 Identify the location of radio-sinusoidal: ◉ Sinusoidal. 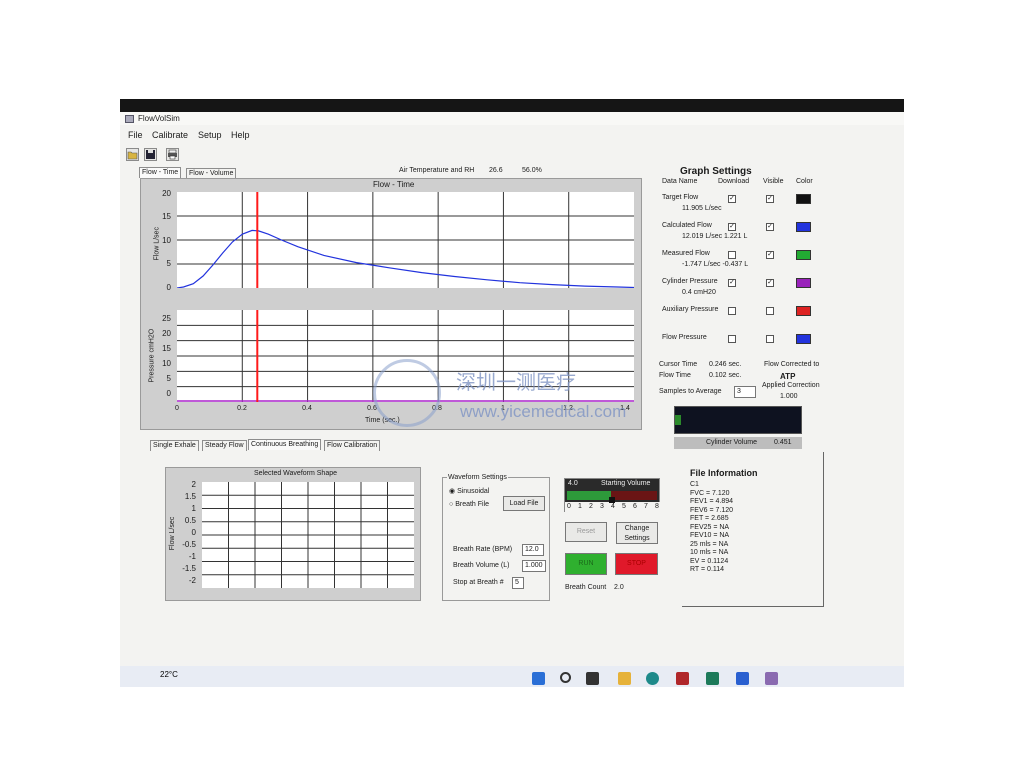
(469, 491).